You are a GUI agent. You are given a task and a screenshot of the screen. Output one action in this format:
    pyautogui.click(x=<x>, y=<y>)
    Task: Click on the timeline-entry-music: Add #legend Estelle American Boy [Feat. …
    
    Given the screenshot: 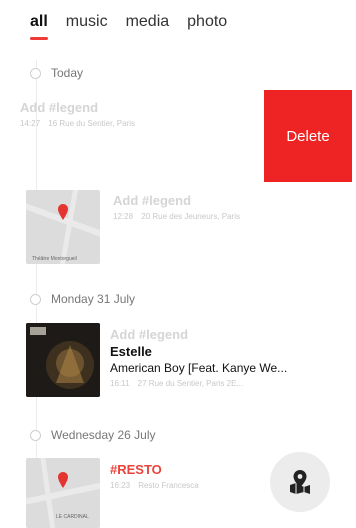 What is the action you would take?
    pyautogui.click(x=230, y=357)
    